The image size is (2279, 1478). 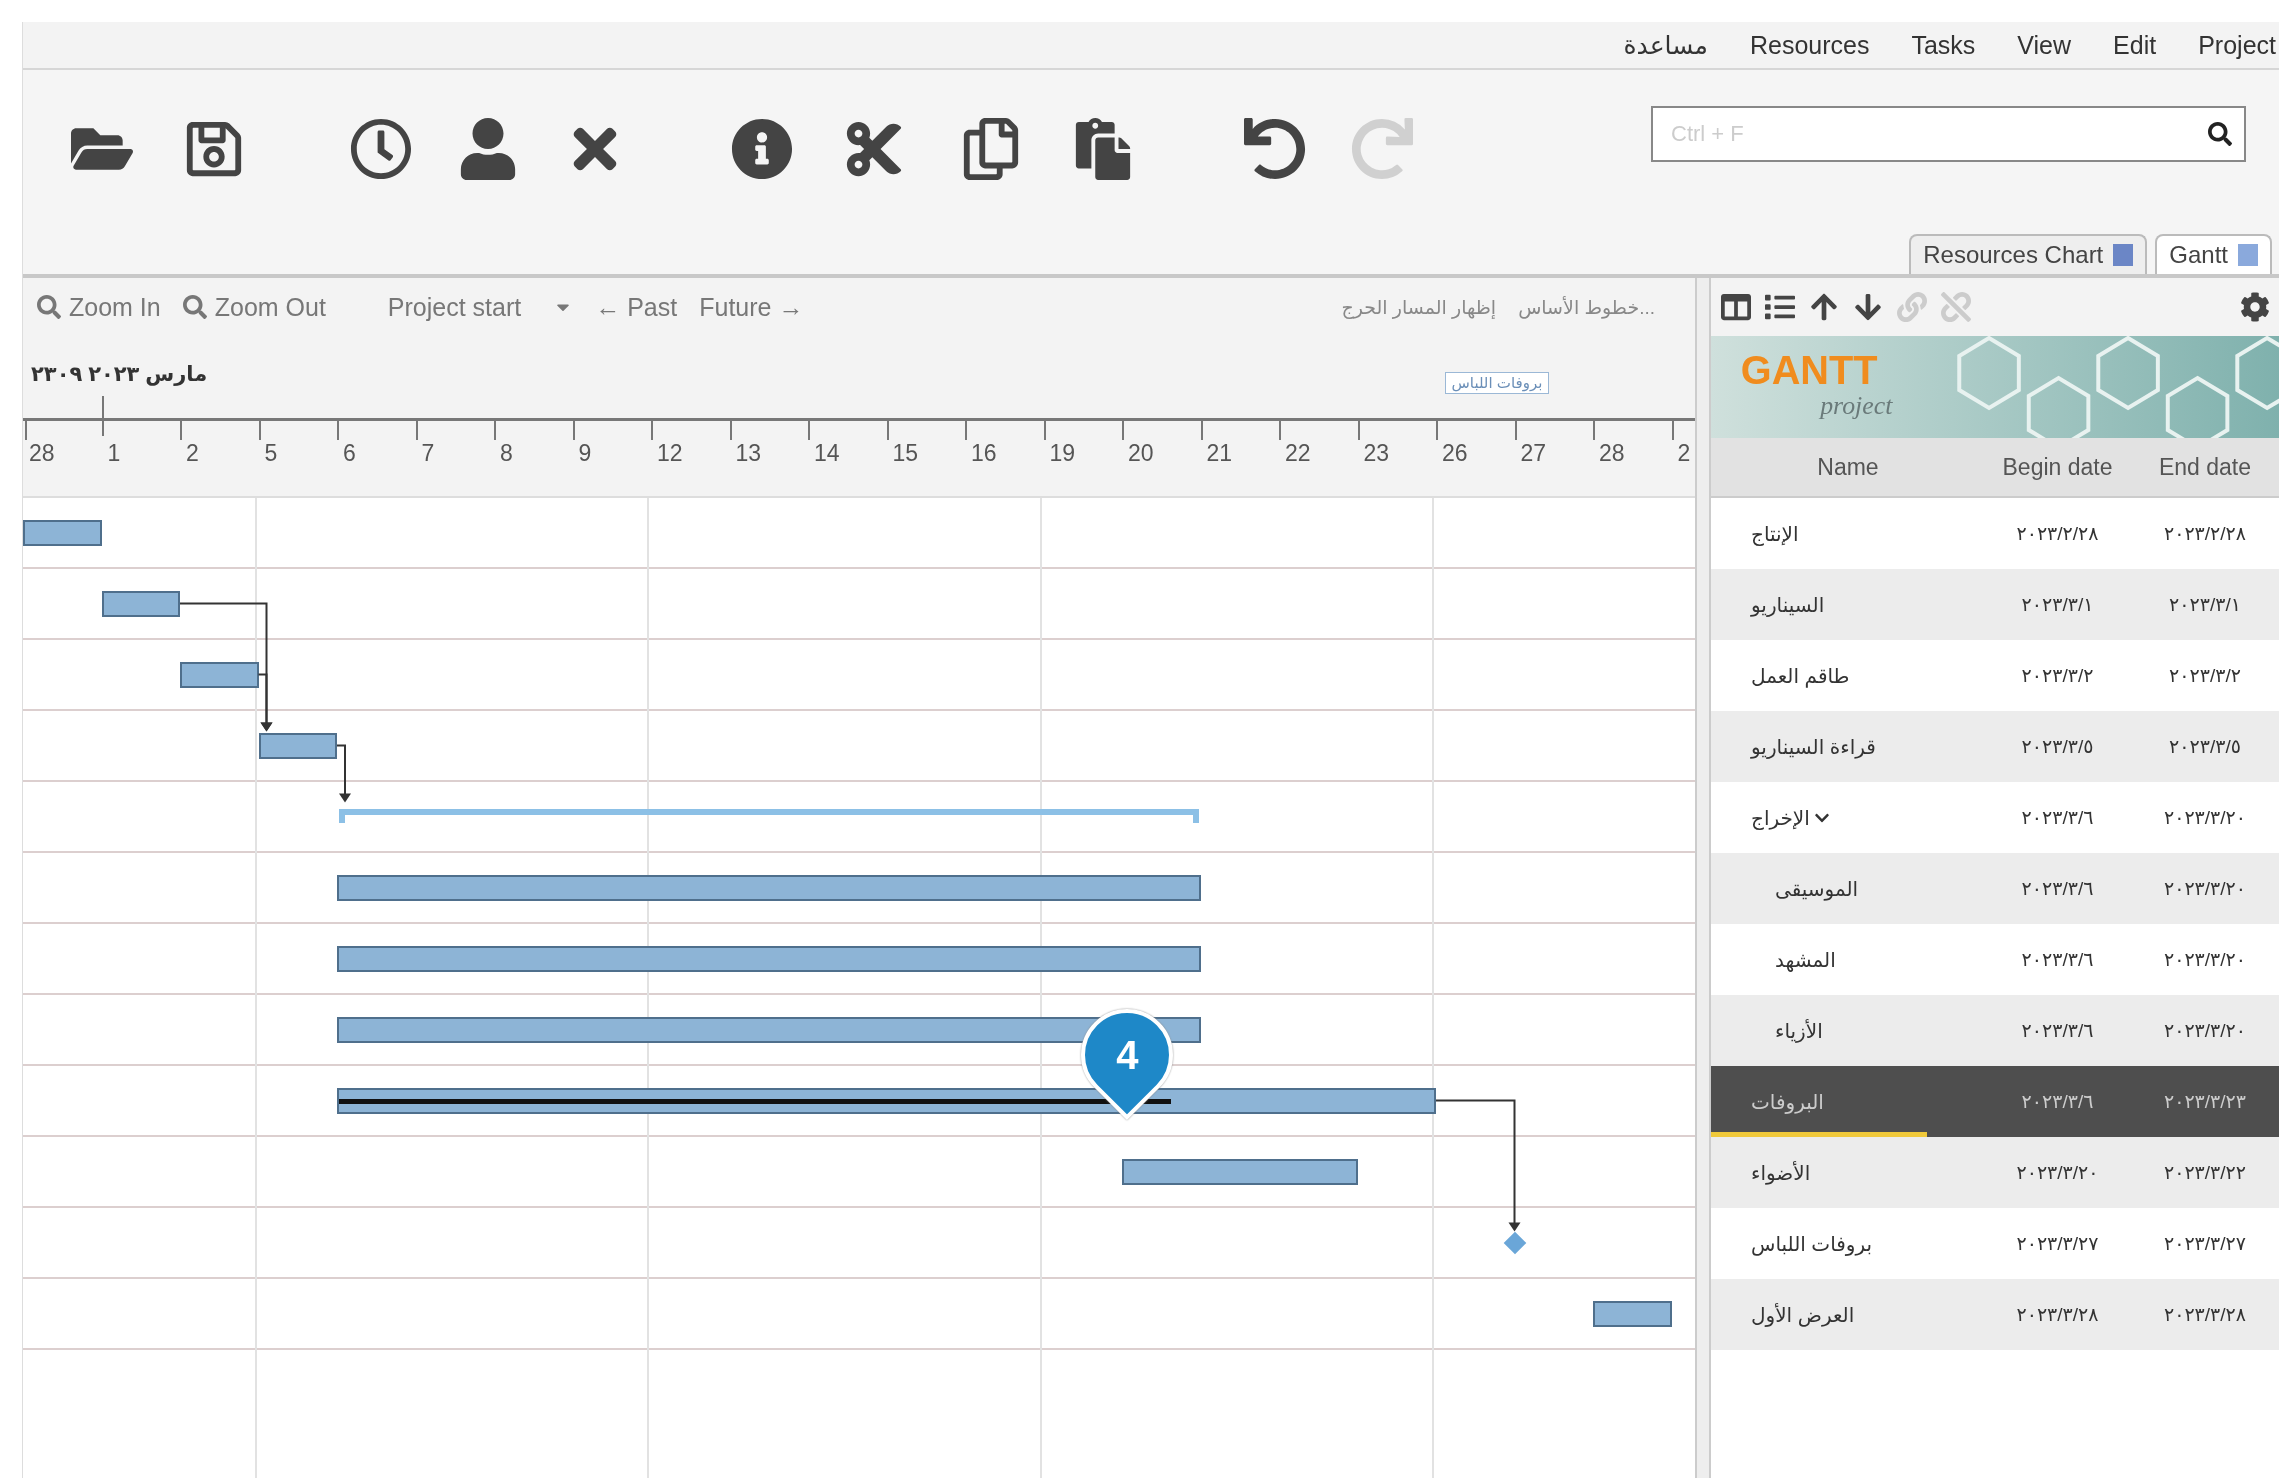 I want to click on day-label: 8, so click(x=506, y=453).